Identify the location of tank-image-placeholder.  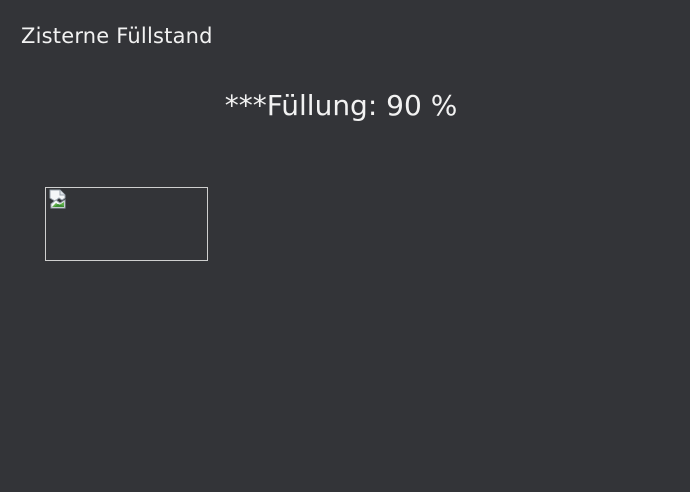
(126, 224).